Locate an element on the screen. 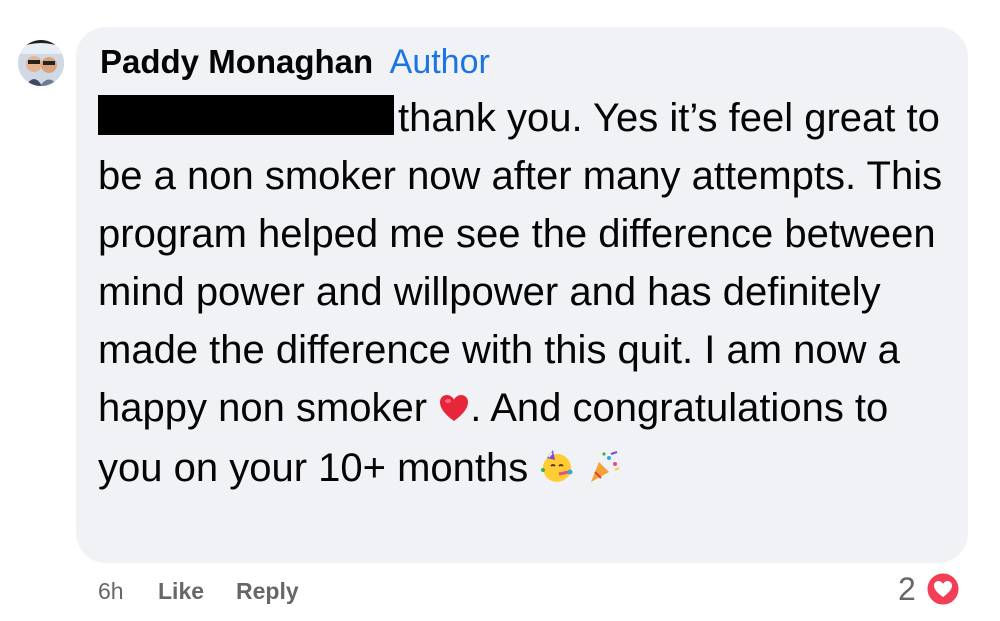 The height and width of the screenshot is (621, 1000). heart-icon is located at coordinates (454, 410).